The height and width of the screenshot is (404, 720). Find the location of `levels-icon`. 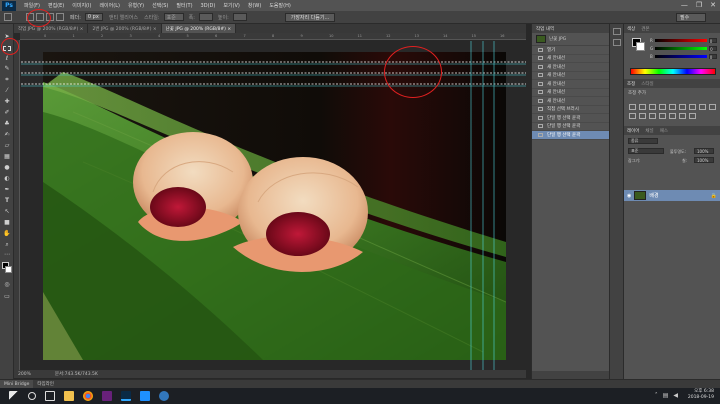

levels-icon is located at coordinates (642, 107).